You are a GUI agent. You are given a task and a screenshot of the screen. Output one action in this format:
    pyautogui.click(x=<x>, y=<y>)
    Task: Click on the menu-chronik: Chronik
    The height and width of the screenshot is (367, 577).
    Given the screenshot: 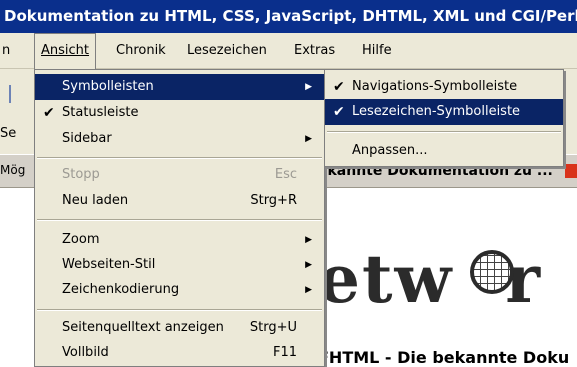 What is the action you would take?
    pyautogui.click(x=141, y=51)
    